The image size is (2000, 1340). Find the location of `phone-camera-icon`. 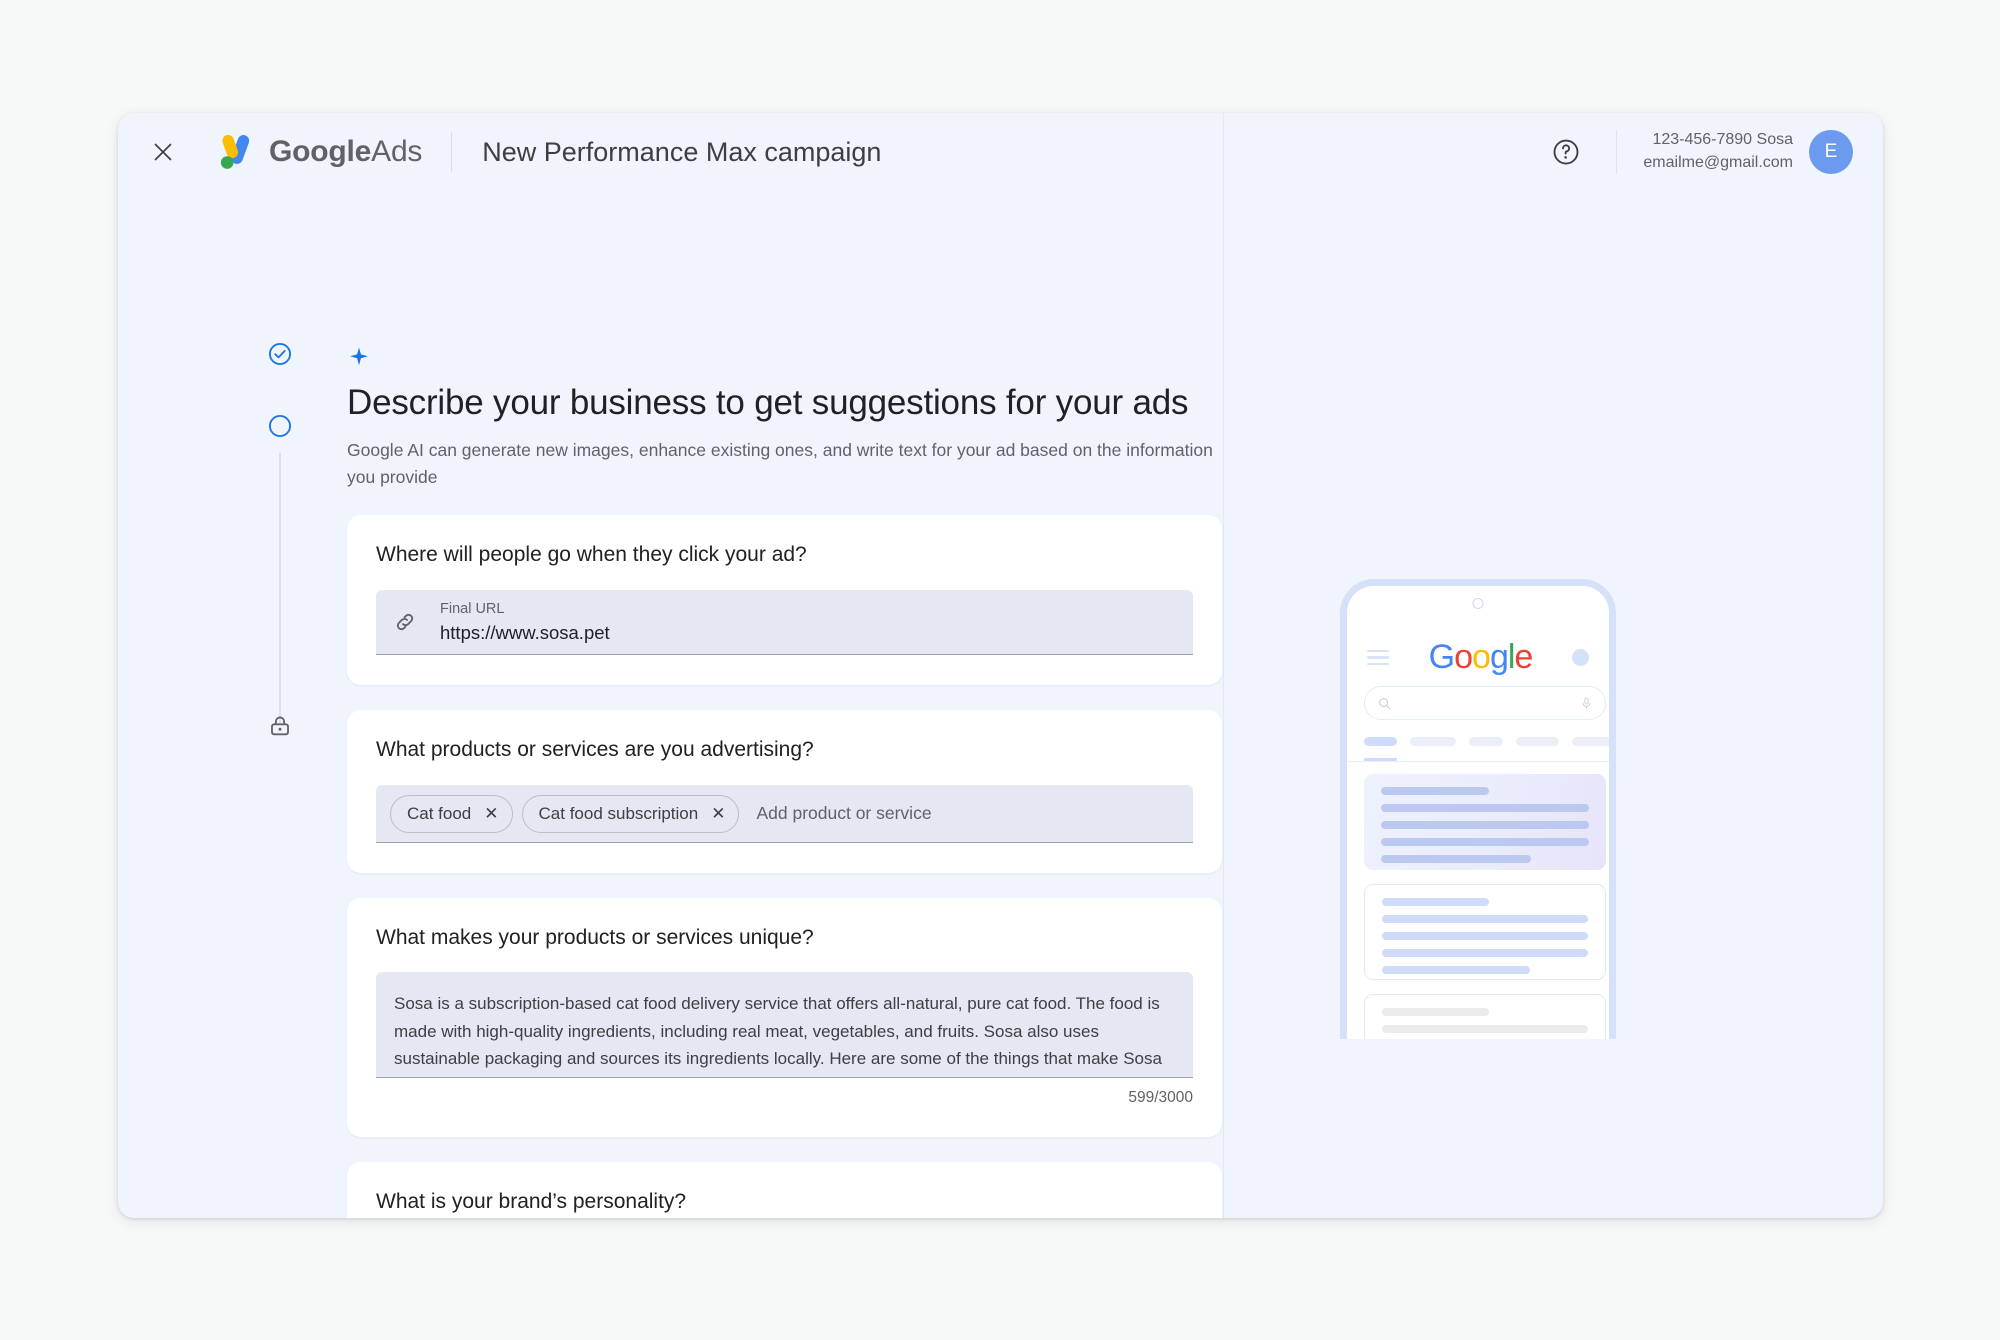

phone-camera-icon is located at coordinates (1478, 603).